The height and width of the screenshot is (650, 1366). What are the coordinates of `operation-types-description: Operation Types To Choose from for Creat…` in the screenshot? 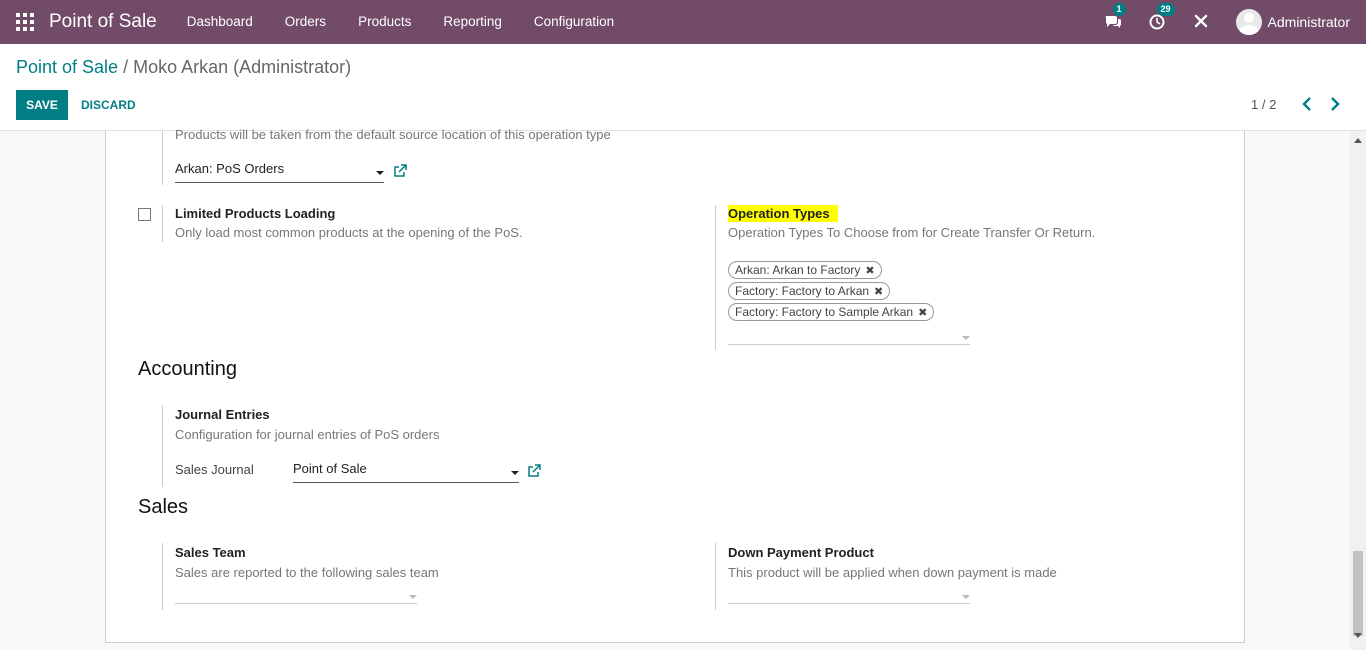 It's located at (912, 232).